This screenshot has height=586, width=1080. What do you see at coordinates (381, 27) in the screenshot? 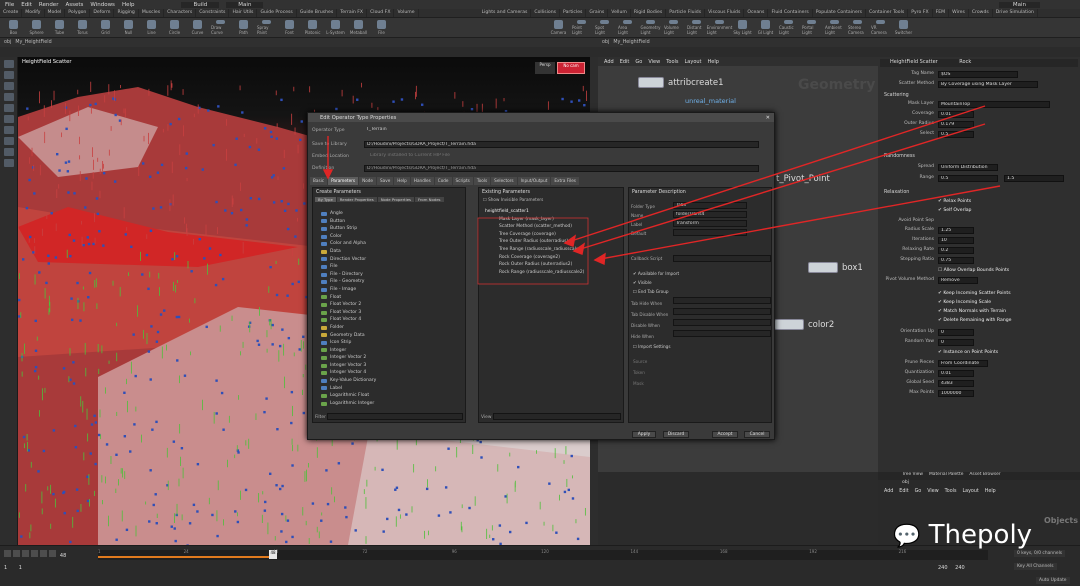
I see `shelf-tool: File` at bounding box center [381, 27].